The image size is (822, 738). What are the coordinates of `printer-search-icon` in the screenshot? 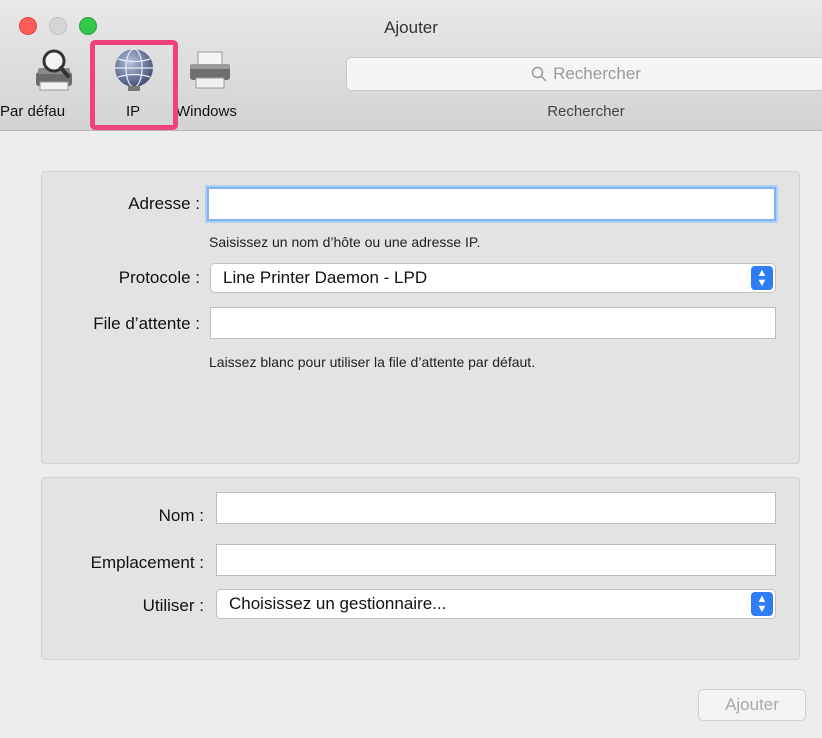 It's located at (54, 70).